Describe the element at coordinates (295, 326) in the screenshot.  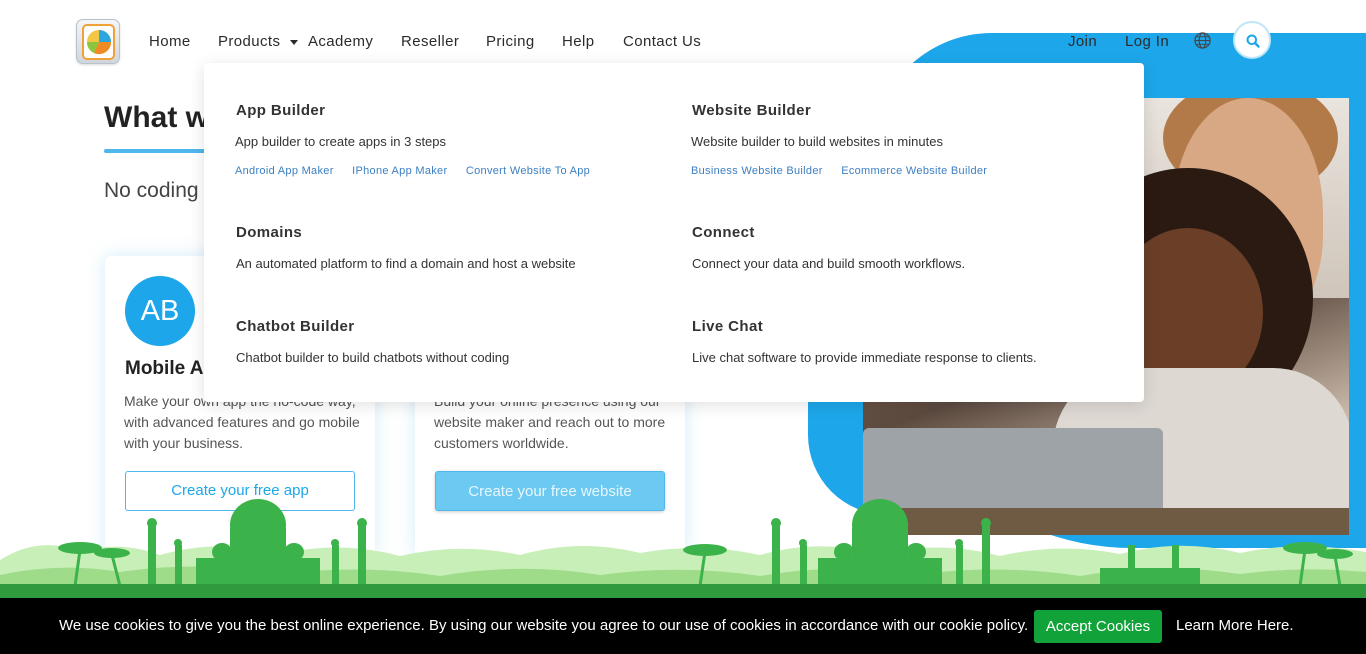
I see `menu-chatbot-builder: Chatbot Builder` at that location.